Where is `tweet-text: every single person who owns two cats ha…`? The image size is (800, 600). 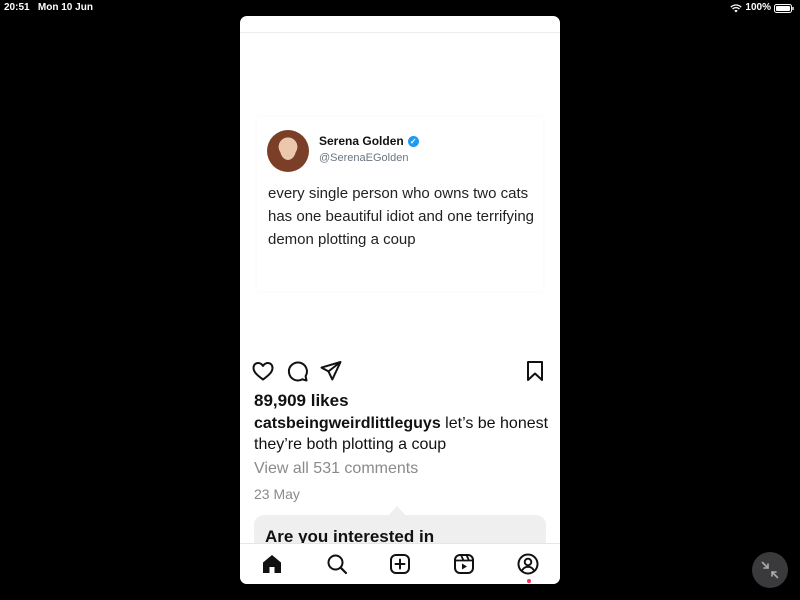 tweet-text: every single person who owns two cats ha… is located at coordinates (401, 216).